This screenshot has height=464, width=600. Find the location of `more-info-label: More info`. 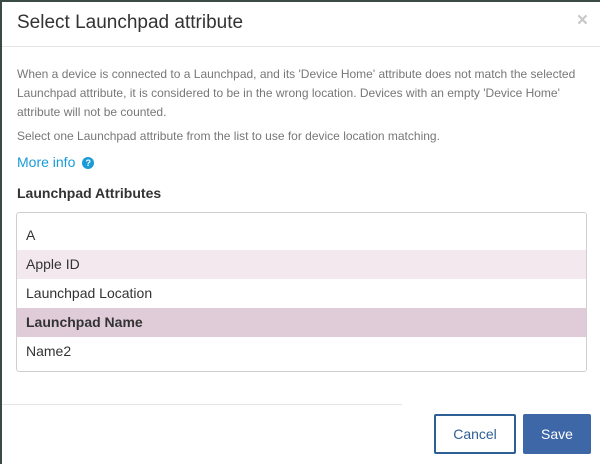

more-info-label: More info is located at coordinates (46, 162).